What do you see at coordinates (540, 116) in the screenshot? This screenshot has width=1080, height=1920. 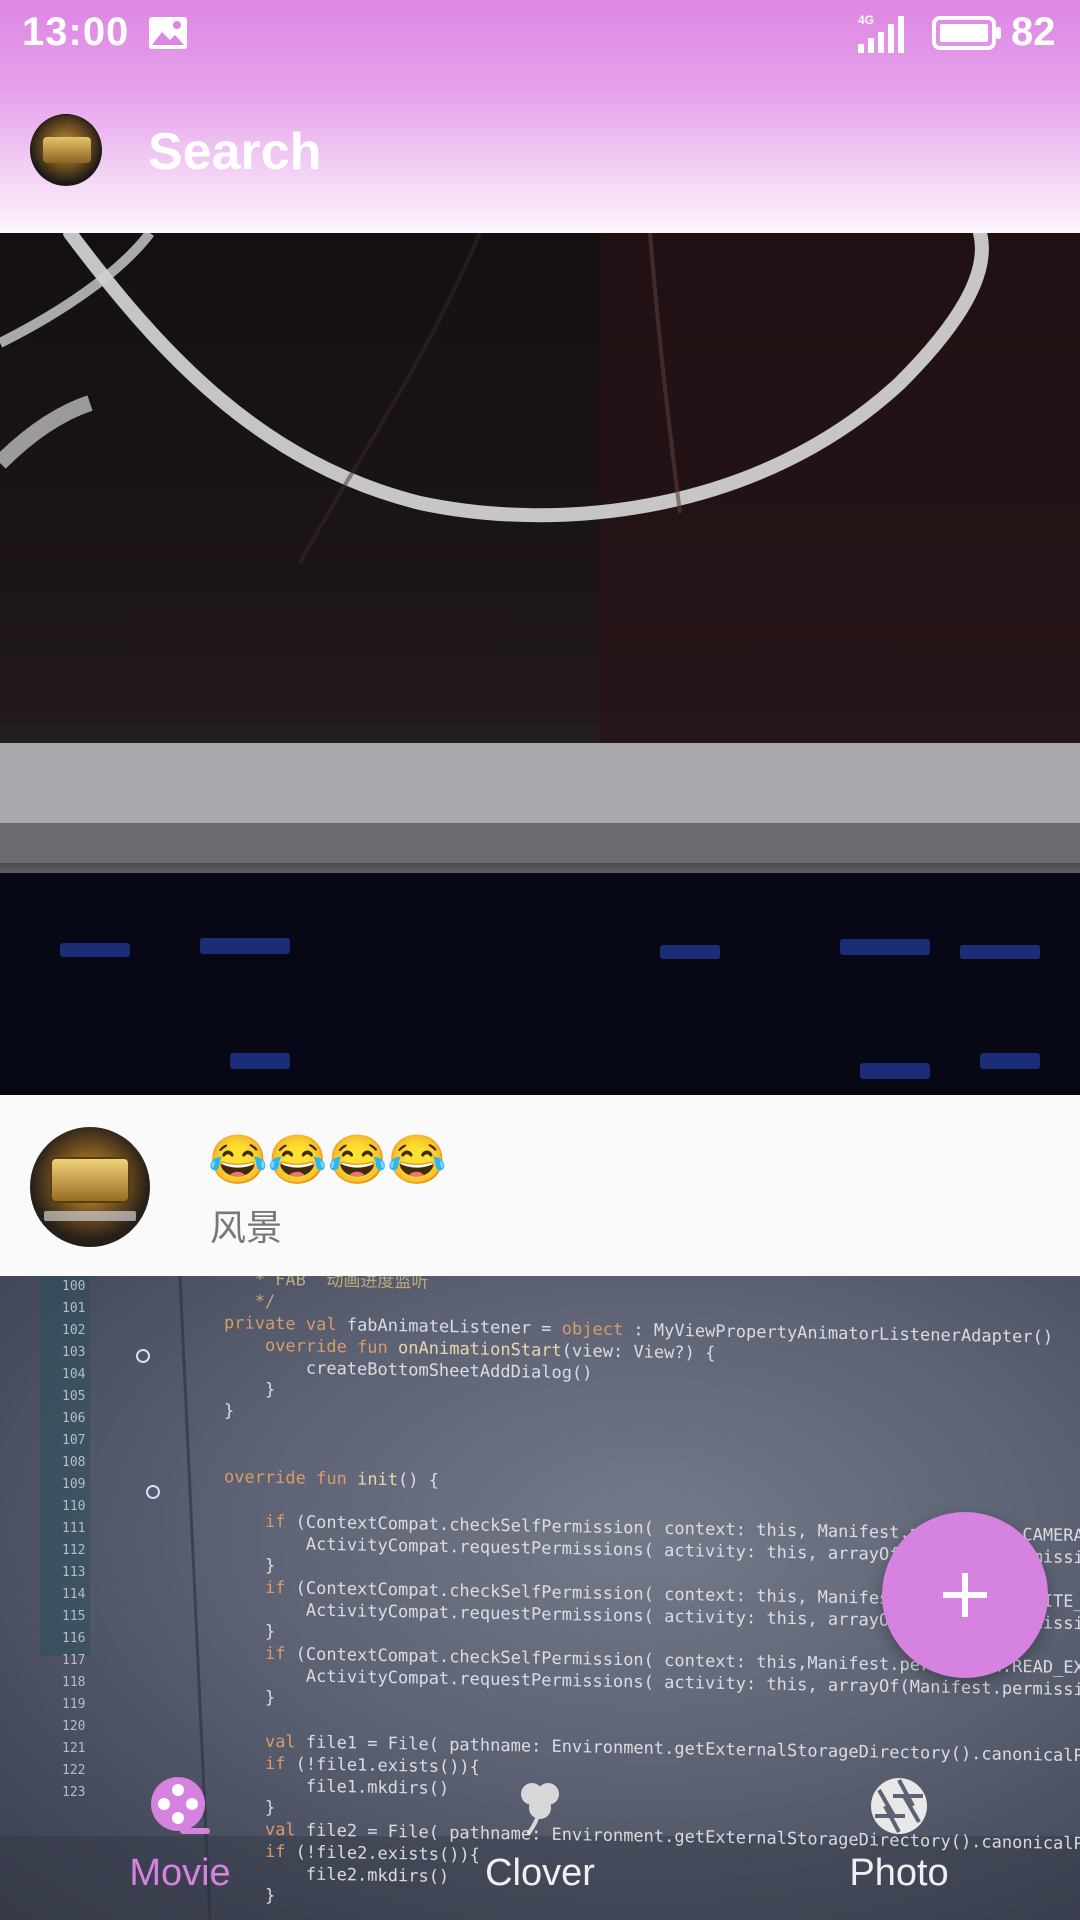 I see `app-header: 13:00 4G 82 Search` at bounding box center [540, 116].